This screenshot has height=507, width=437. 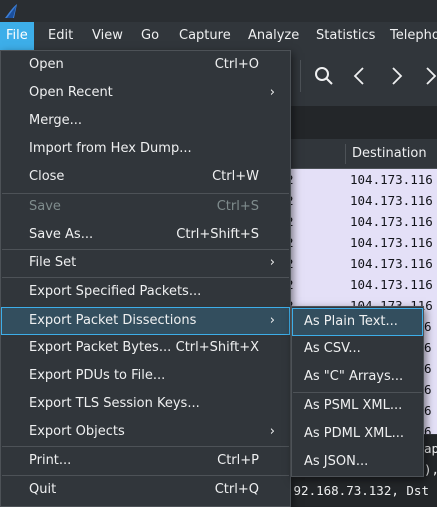 What do you see at coordinates (427, 76) in the screenshot?
I see `go-to-packet-icon` at bounding box center [427, 76].